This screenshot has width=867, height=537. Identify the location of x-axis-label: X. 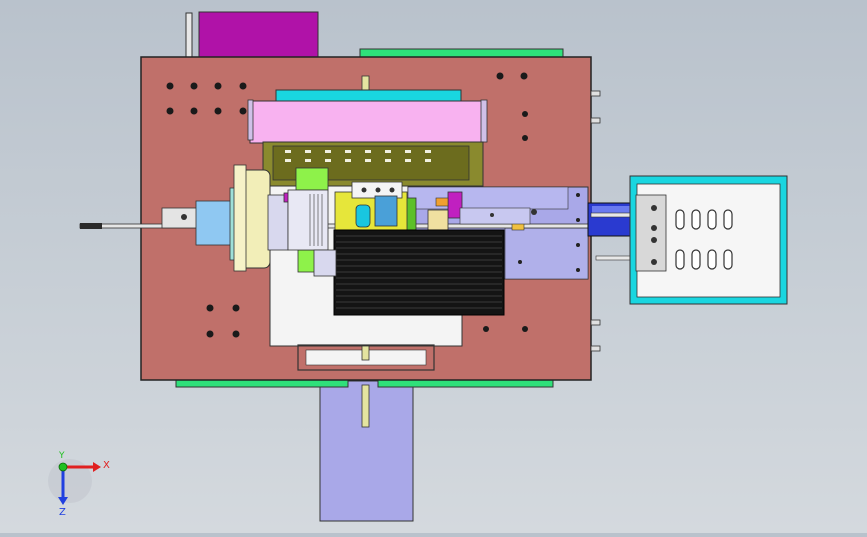
(106, 465).